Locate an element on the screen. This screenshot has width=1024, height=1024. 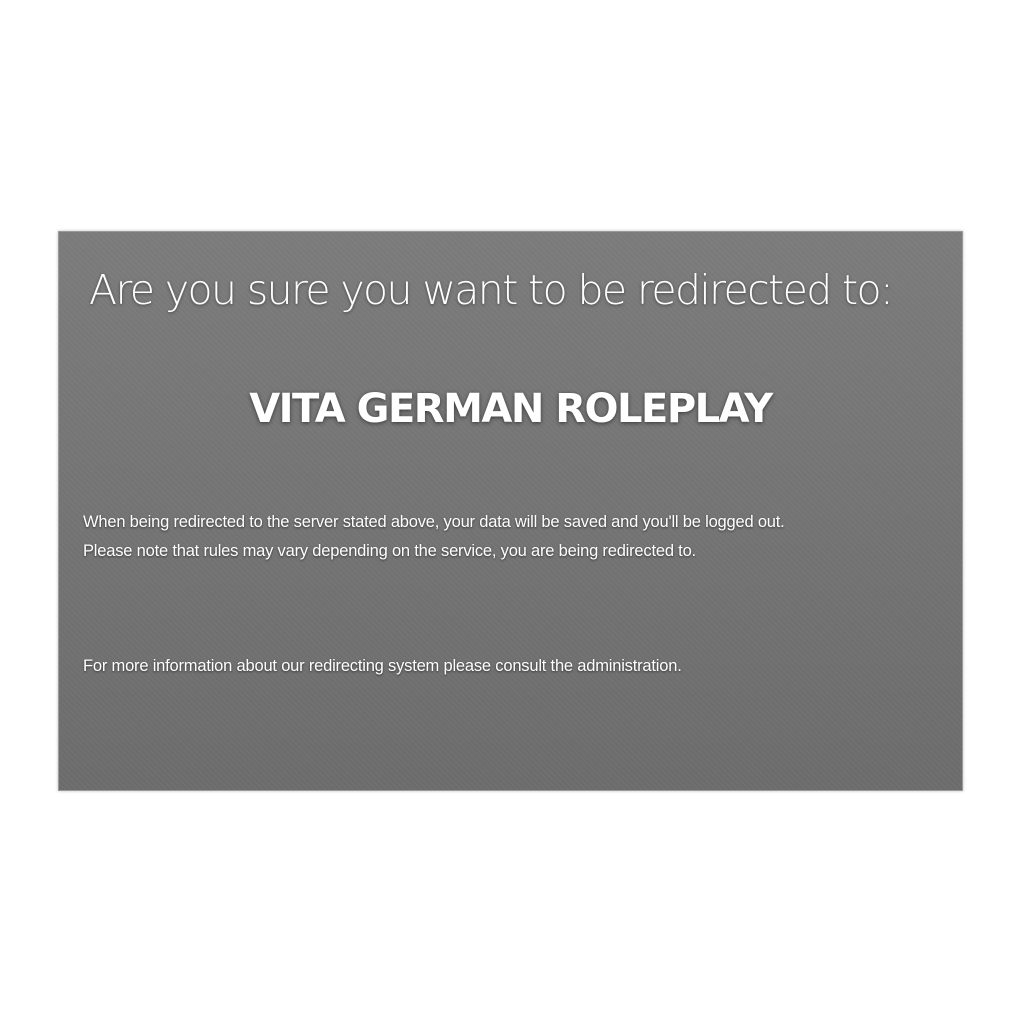
target-server-name: VITA GERMAN ROLEPLAY is located at coordinates (511, 409).